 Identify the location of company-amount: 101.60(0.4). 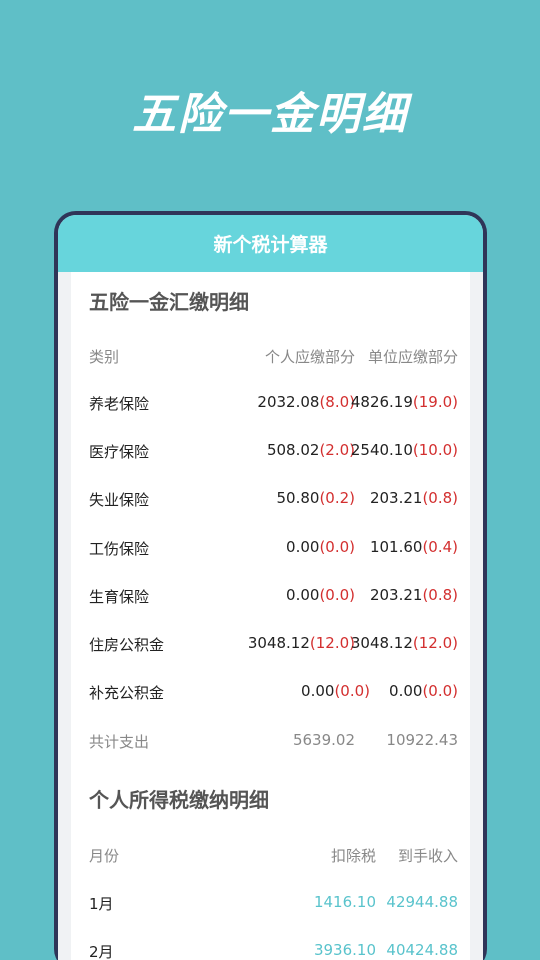
(413, 547).